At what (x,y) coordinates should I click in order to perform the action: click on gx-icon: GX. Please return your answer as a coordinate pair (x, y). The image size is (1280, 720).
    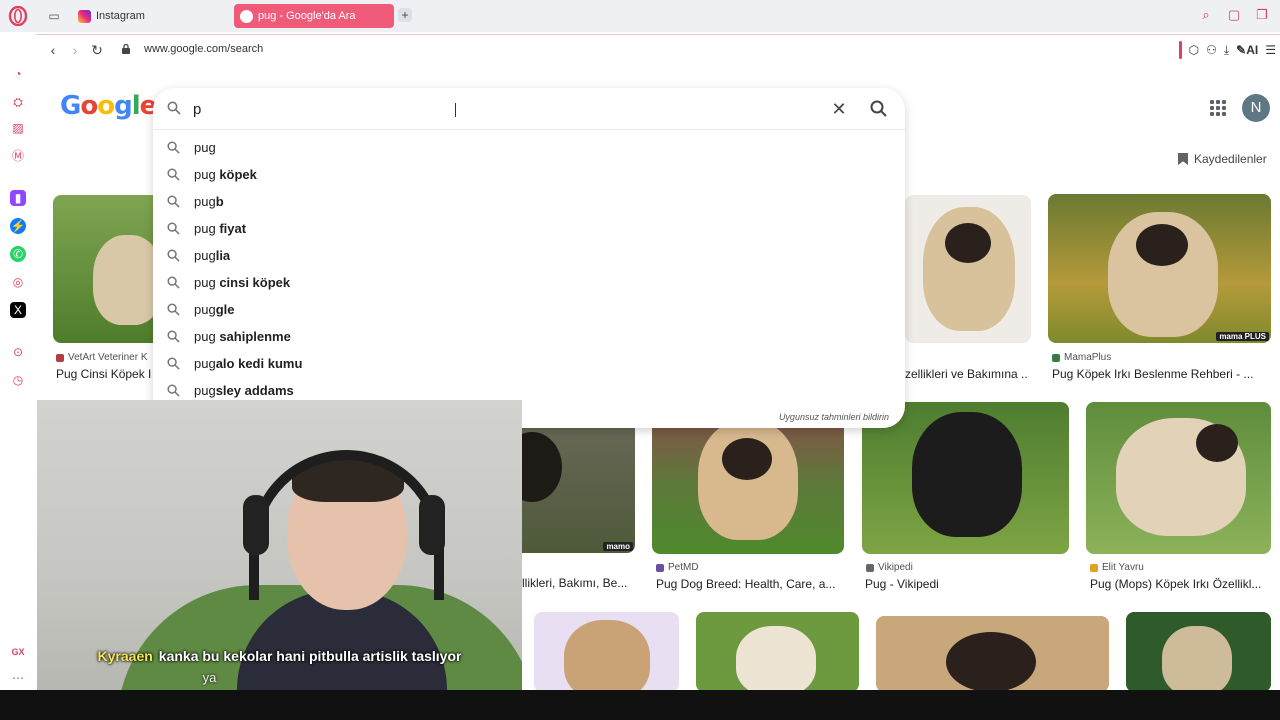
    Looking at the image, I should click on (18, 652).